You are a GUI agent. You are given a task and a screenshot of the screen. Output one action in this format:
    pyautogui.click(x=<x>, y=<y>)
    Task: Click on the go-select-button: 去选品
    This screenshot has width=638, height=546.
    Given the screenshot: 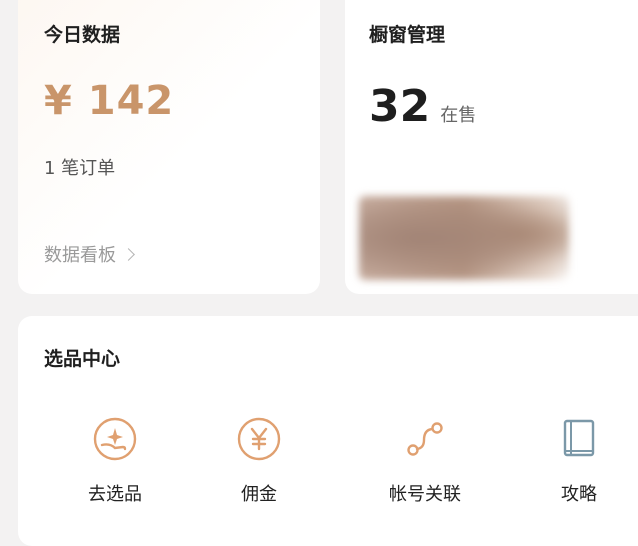 What is the action you would take?
    pyautogui.click(x=115, y=461)
    